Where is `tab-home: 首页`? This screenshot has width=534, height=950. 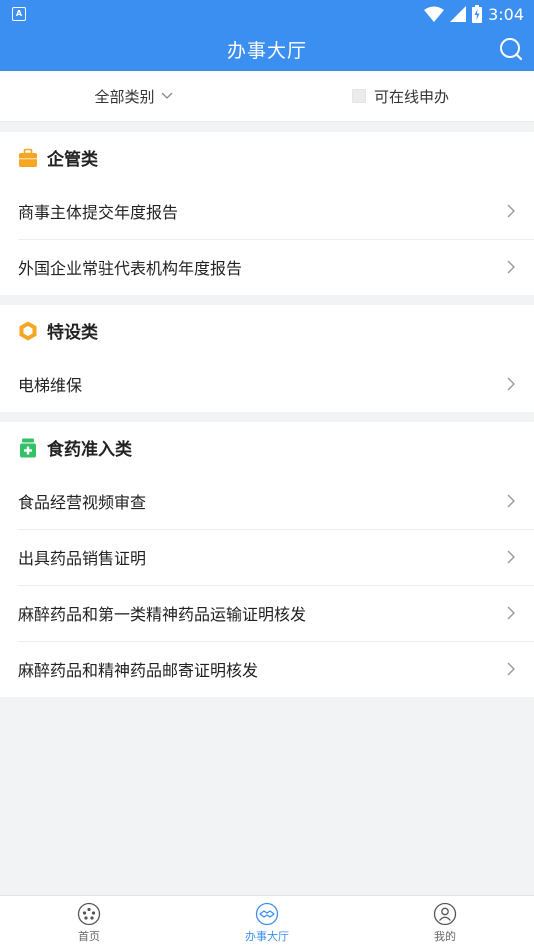
tab-home: 首页 is located at coordinates (89, 923).